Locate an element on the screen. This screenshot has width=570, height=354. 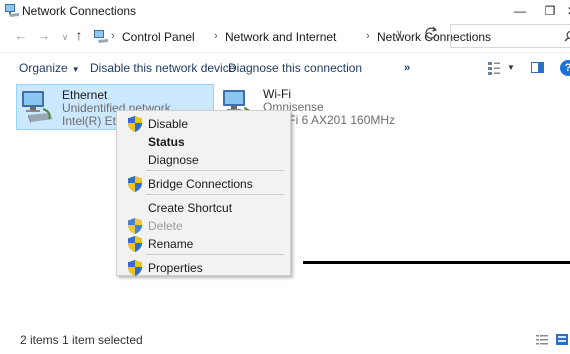
search-icon is located at coordinates (567, 36).